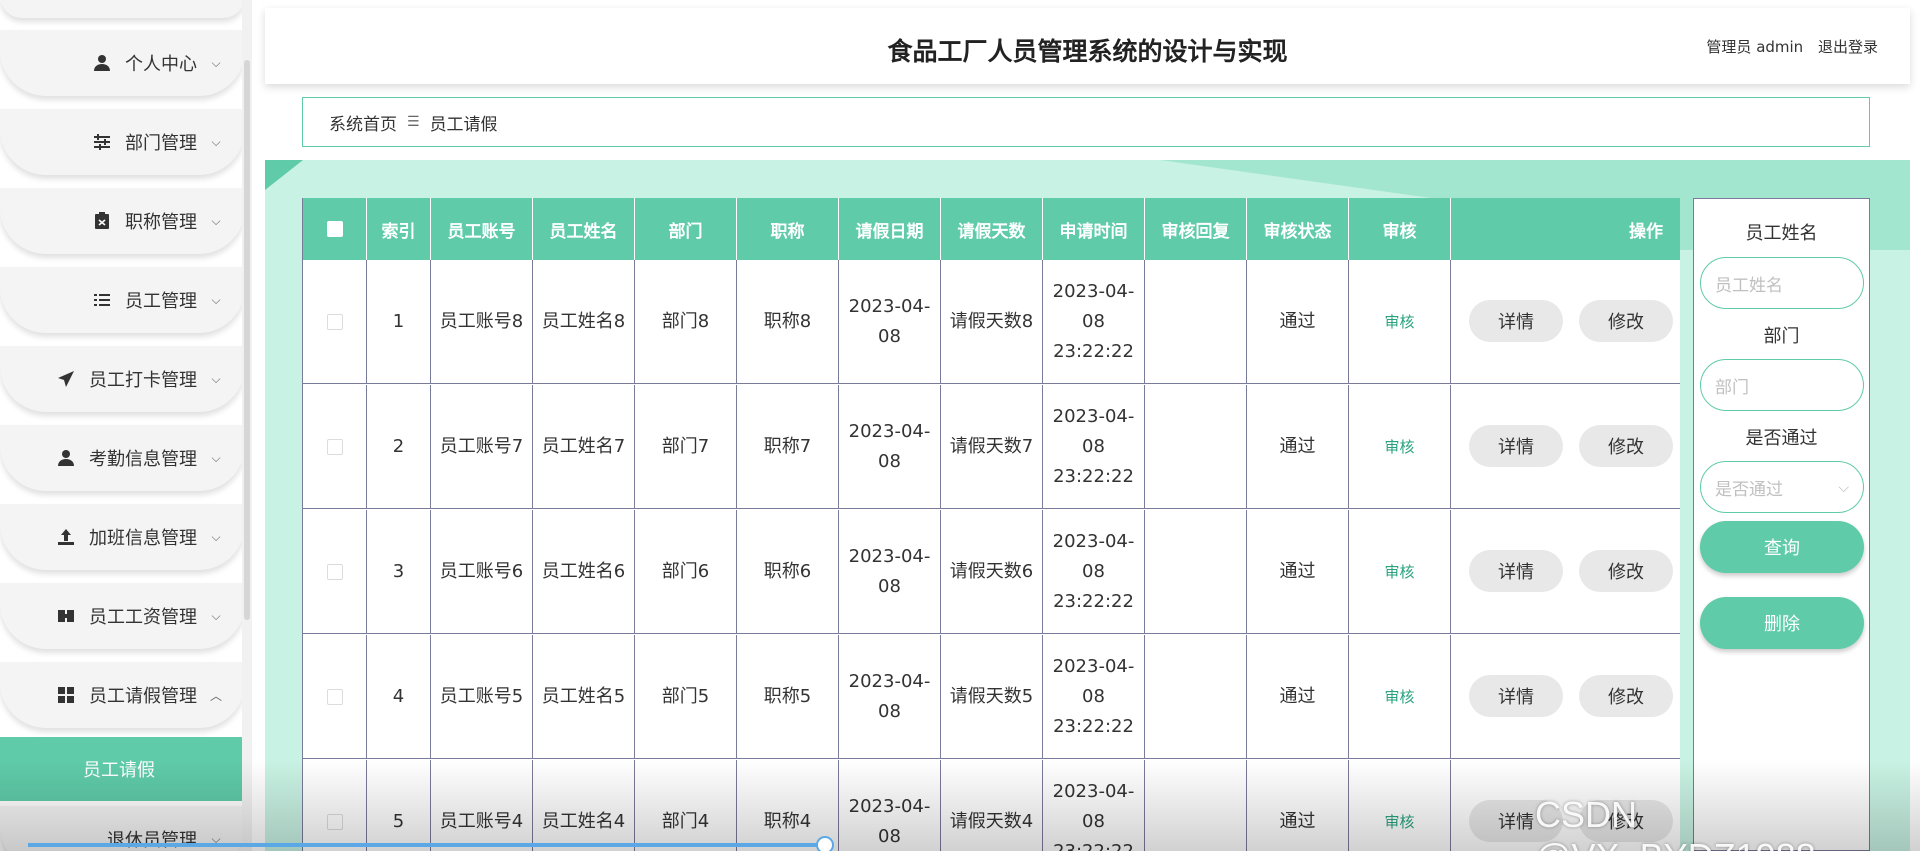 The height and width of the screenshot is (851, 1920). I want to click on pass-select: 是否通过 ⌵, so click(1782, 487).